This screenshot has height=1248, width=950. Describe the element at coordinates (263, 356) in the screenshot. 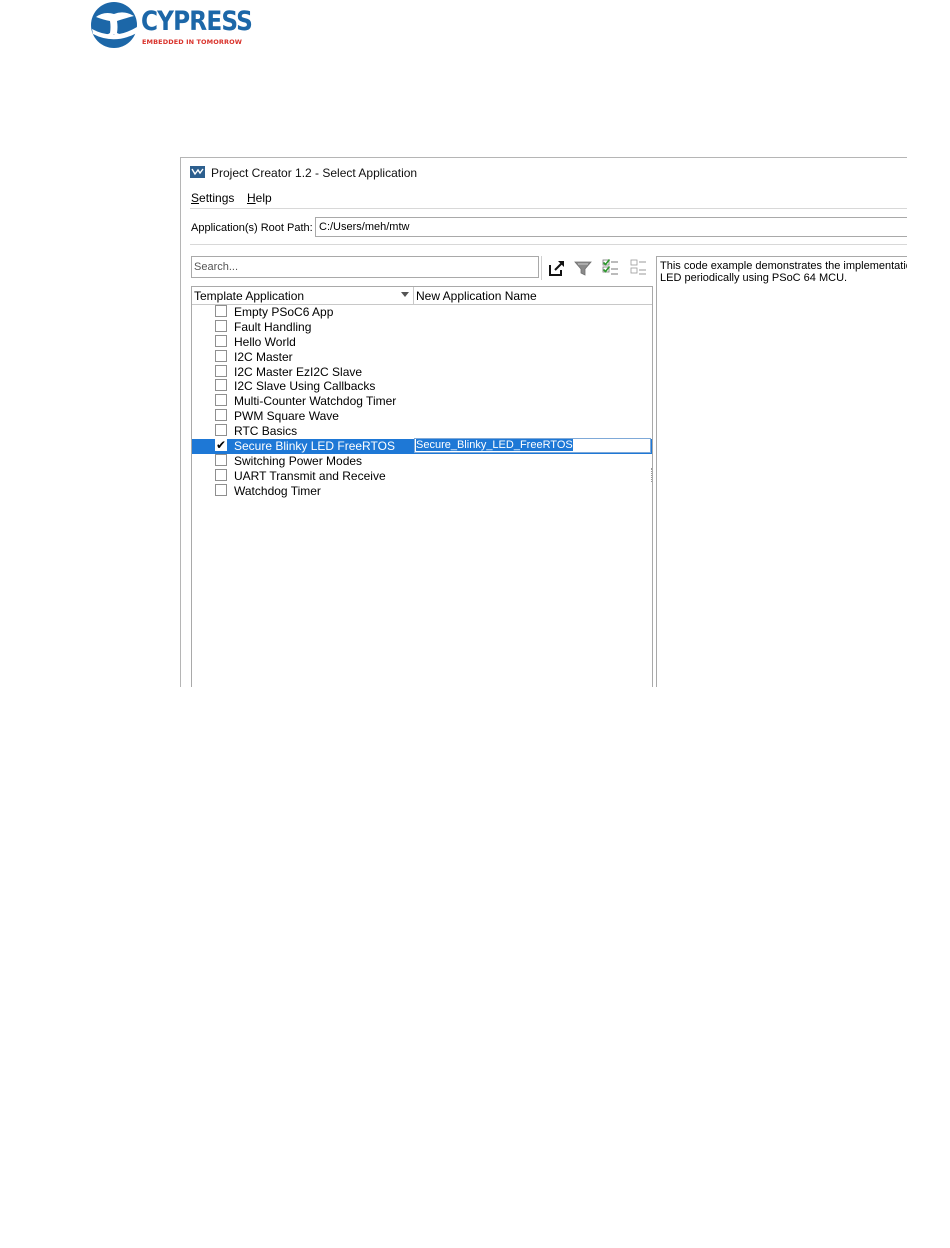

I see `row-label: I2C Master` at that location.